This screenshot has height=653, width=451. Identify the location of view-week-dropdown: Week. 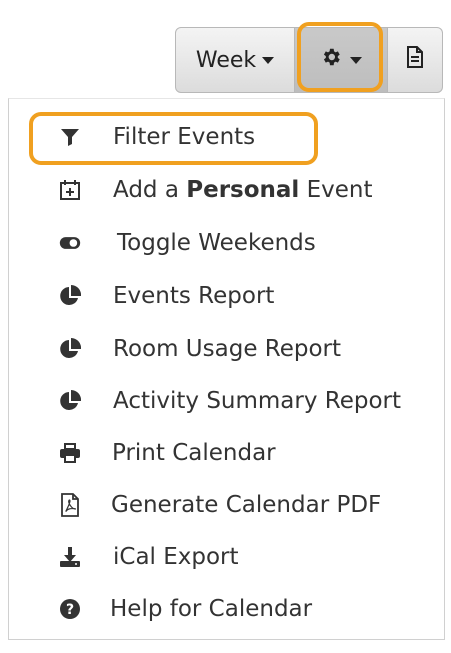
(235, 60).